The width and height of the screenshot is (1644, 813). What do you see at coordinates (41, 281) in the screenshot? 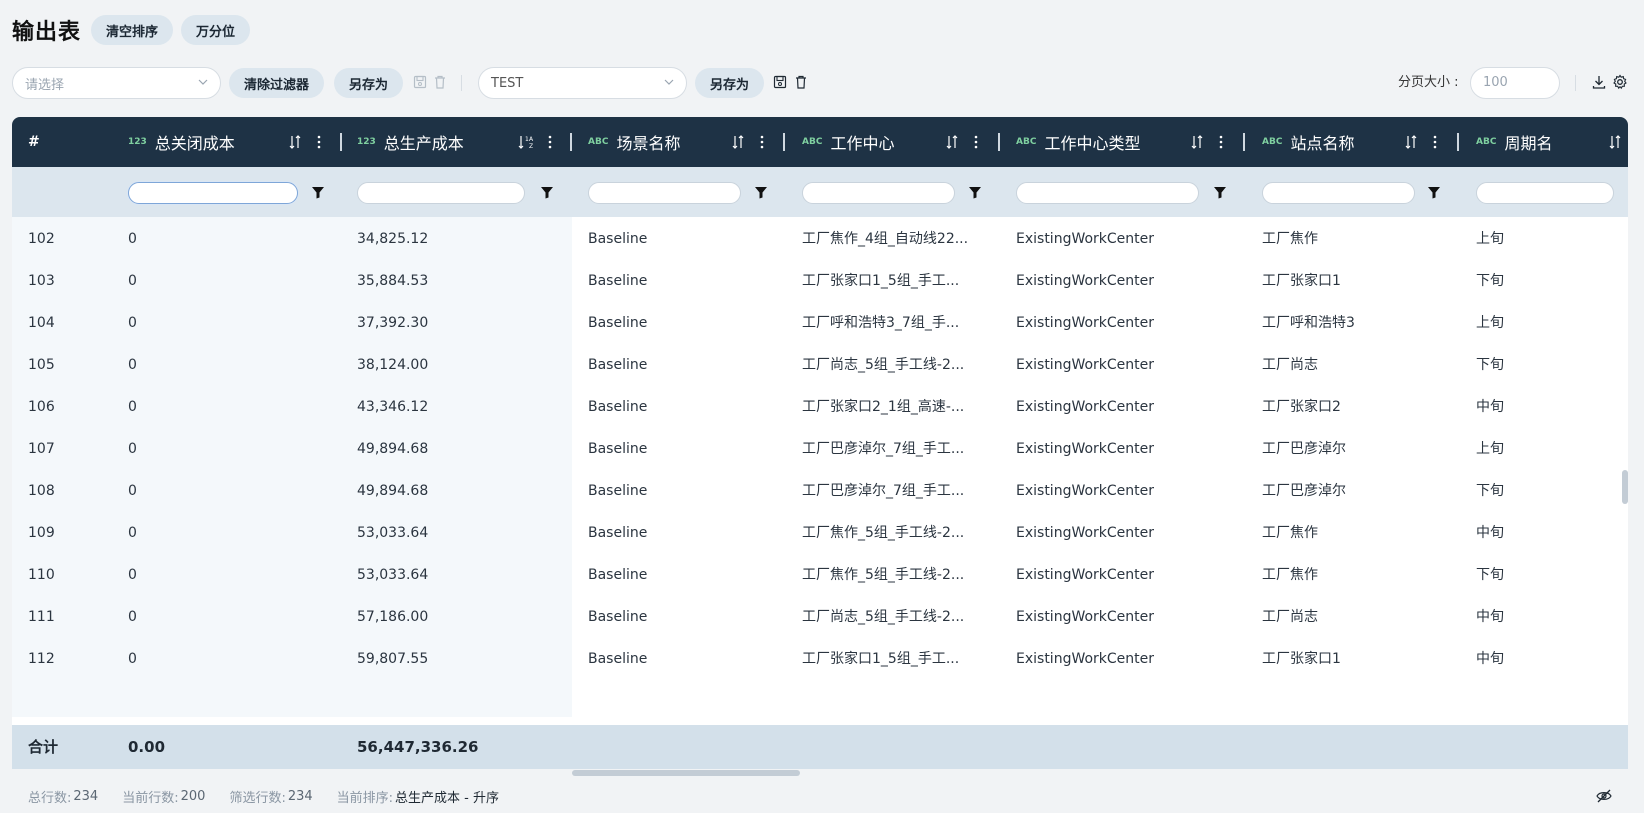
I see `row-index: 103` at bounding box center [41, 281].